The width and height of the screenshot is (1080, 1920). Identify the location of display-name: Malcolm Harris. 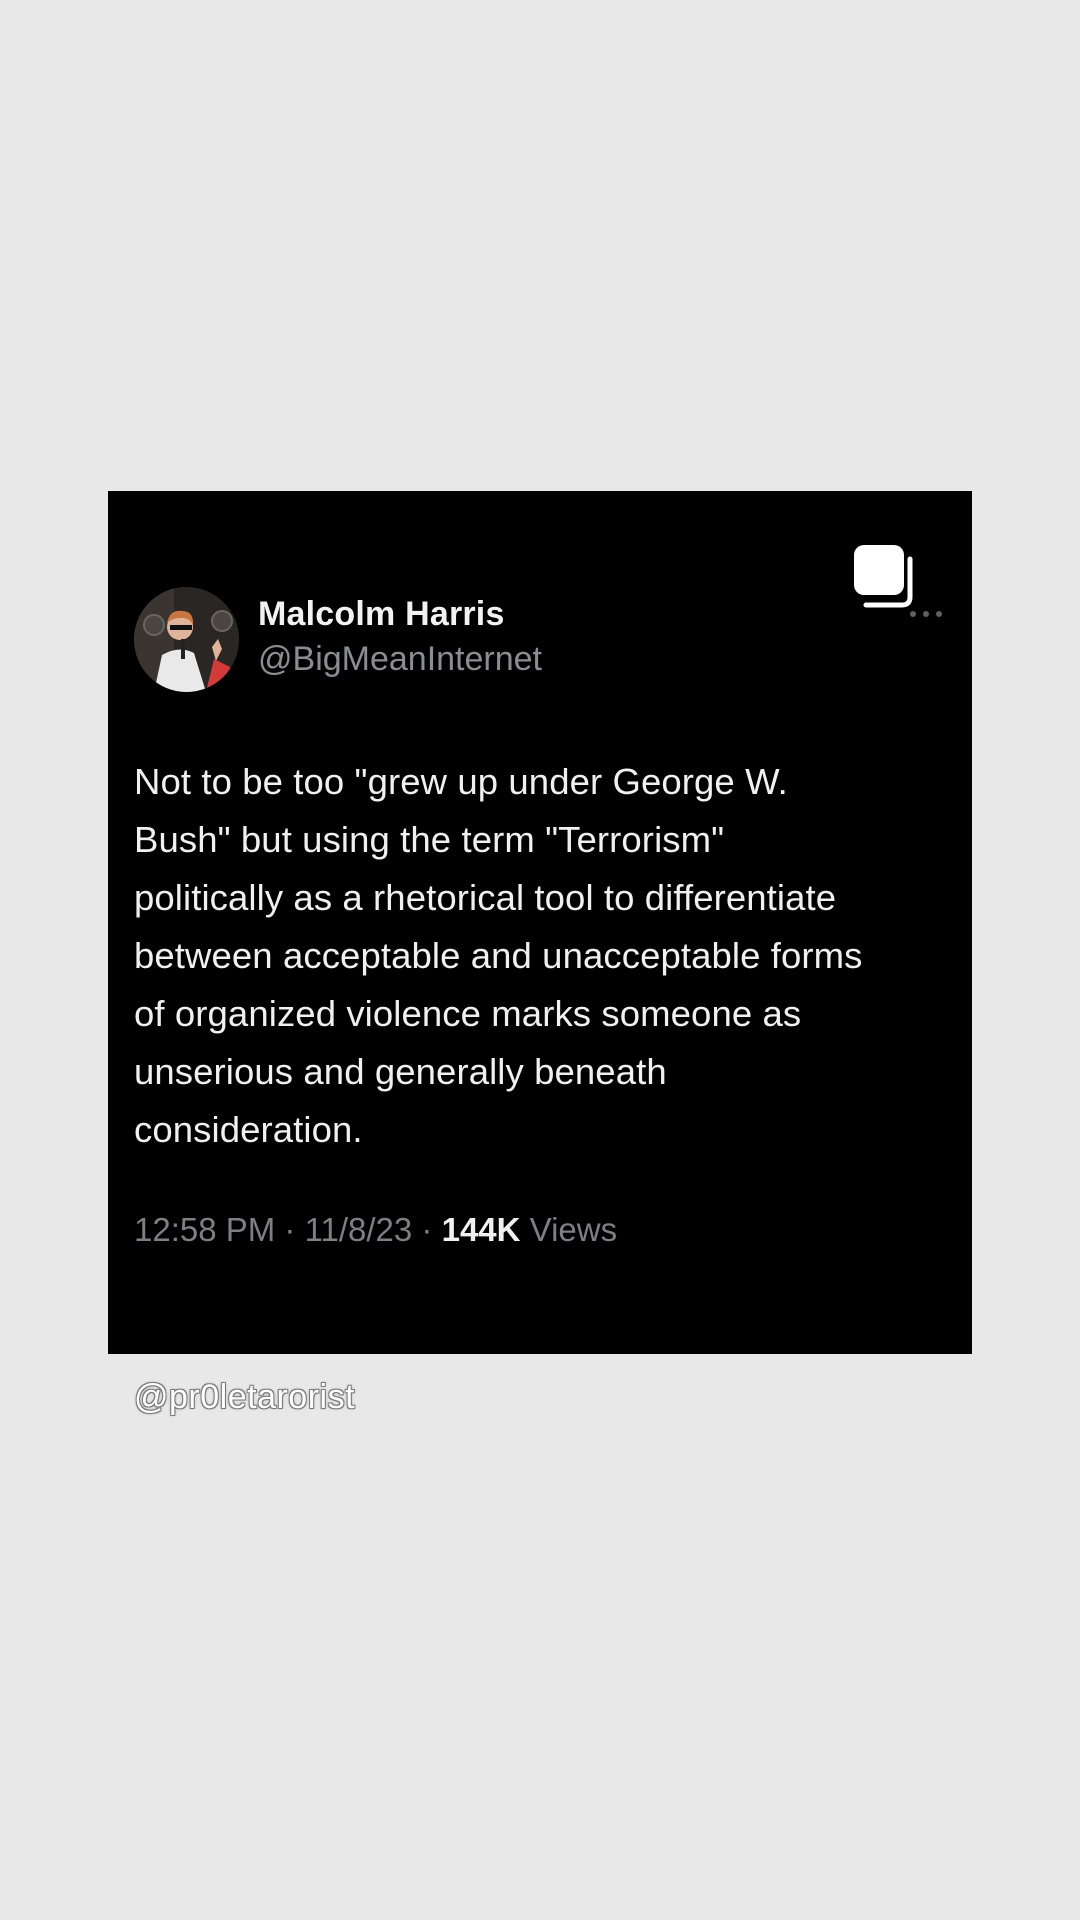
(381, 614).